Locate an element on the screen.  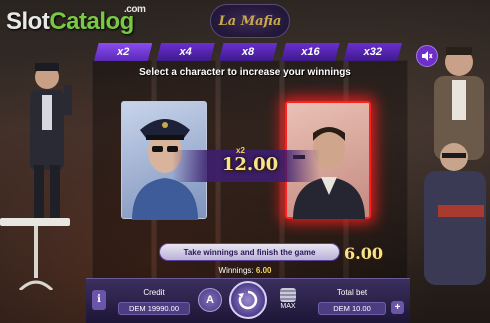
mobster-figure-left is located at coordinates (51, 144).